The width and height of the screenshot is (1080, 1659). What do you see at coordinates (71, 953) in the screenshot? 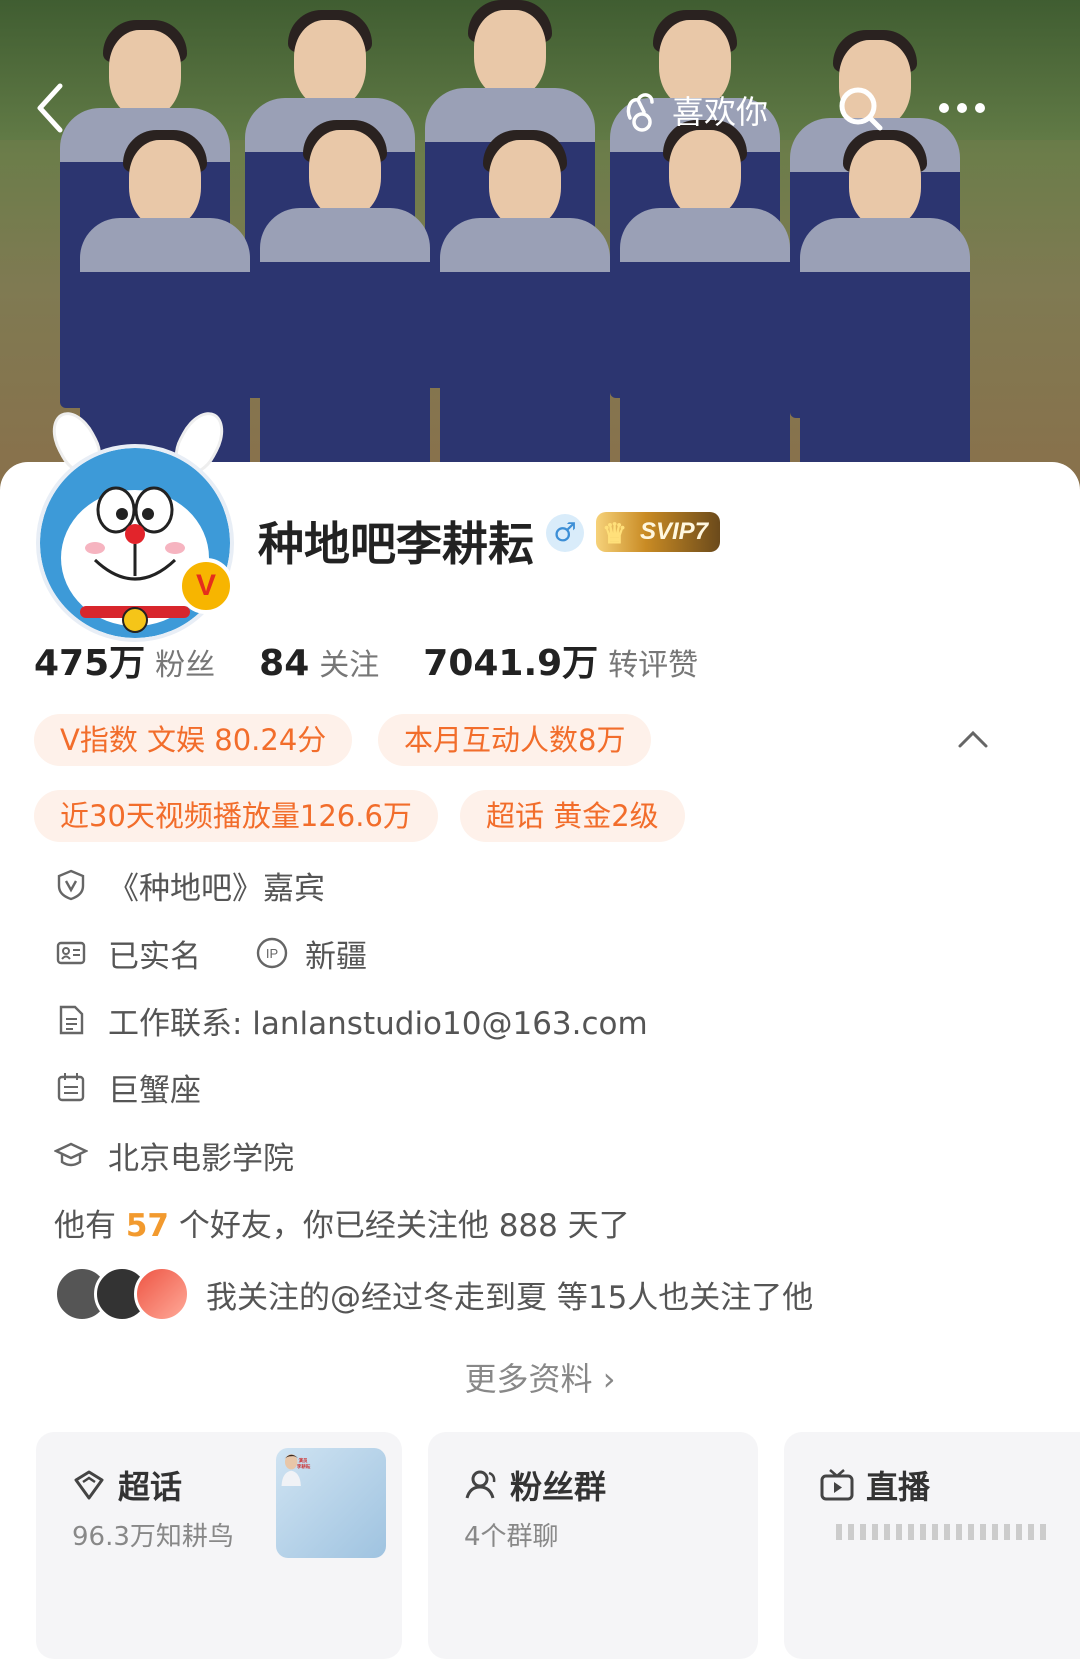
I see `id-card-icon` at bounding box center [71, 953].